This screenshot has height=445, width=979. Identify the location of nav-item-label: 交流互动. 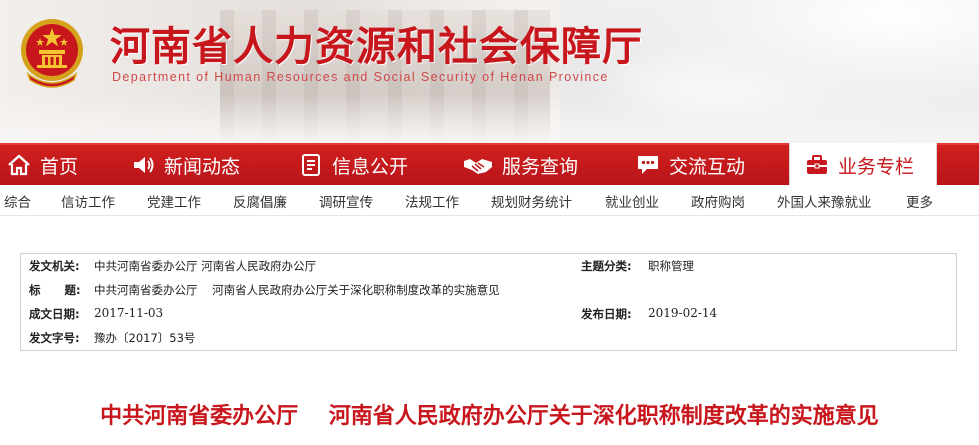
(707, 166).